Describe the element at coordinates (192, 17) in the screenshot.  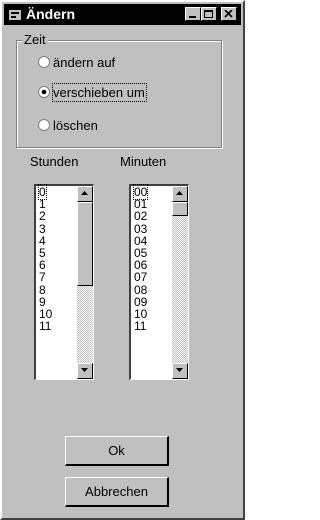
I see `minimize-icon` at that location.